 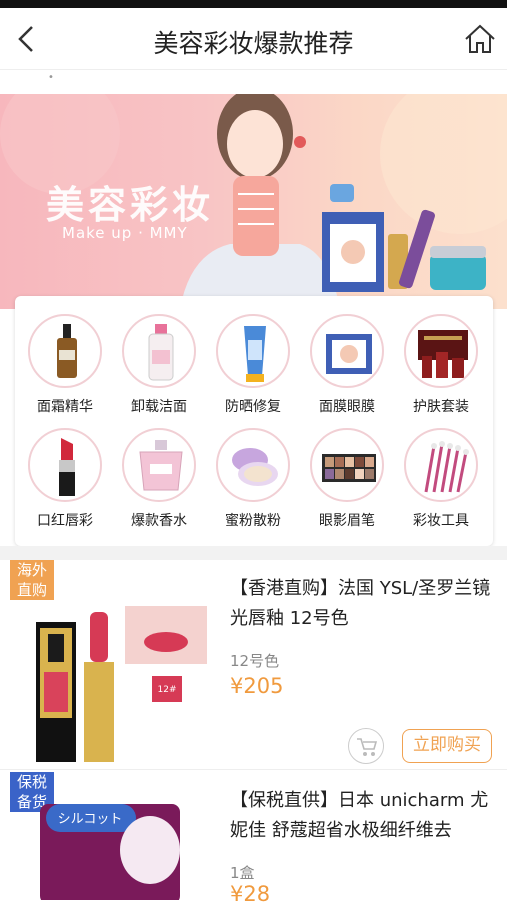 I want to click on category-label: 面霜精华, so click(x=65, y=407).